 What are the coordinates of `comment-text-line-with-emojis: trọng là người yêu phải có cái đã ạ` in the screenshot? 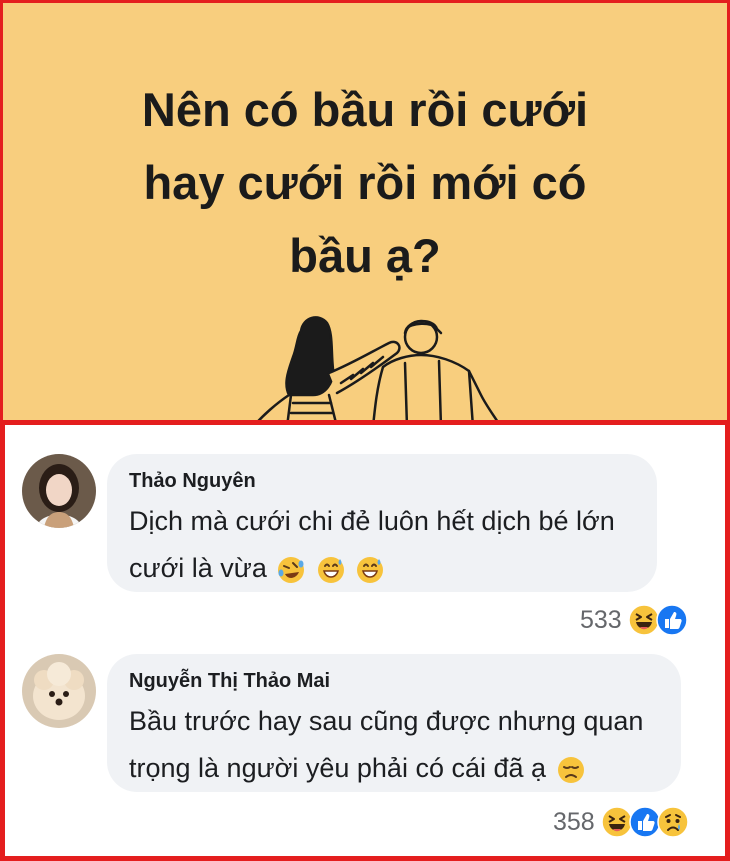 It's located at (386, 768).